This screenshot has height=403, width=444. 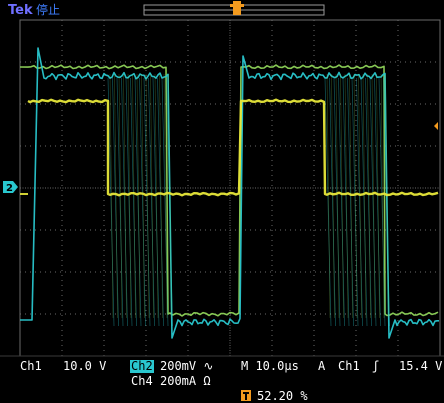 What do you see at coordinates (282, 396) in the screenshot?
I see `trigger-percent-label: 52.20 %` at bounding box center [282, 396].